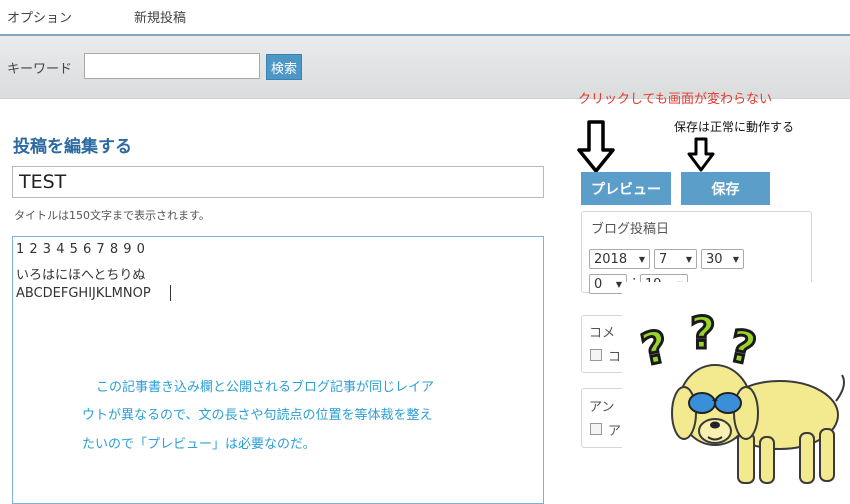 The image size is (850, 504). What do you see at coordinates (278, 182) in the screenshot?
I see `title-input` at bounding box center [278, 182].